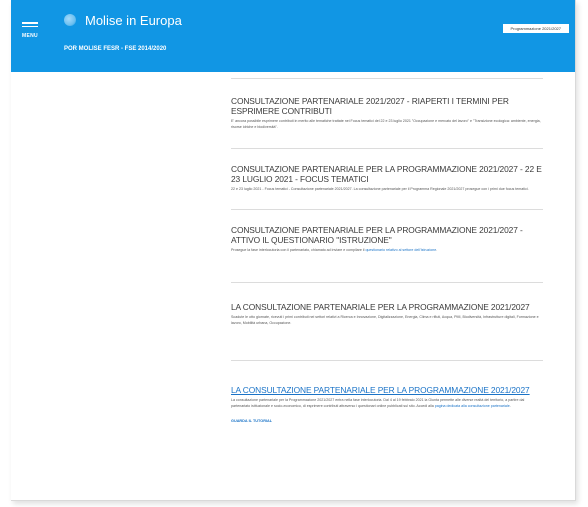  What do you see at coordinates (70, 20) in the screenshot?
I see `logo-icon` at bounding box center [70, 20].